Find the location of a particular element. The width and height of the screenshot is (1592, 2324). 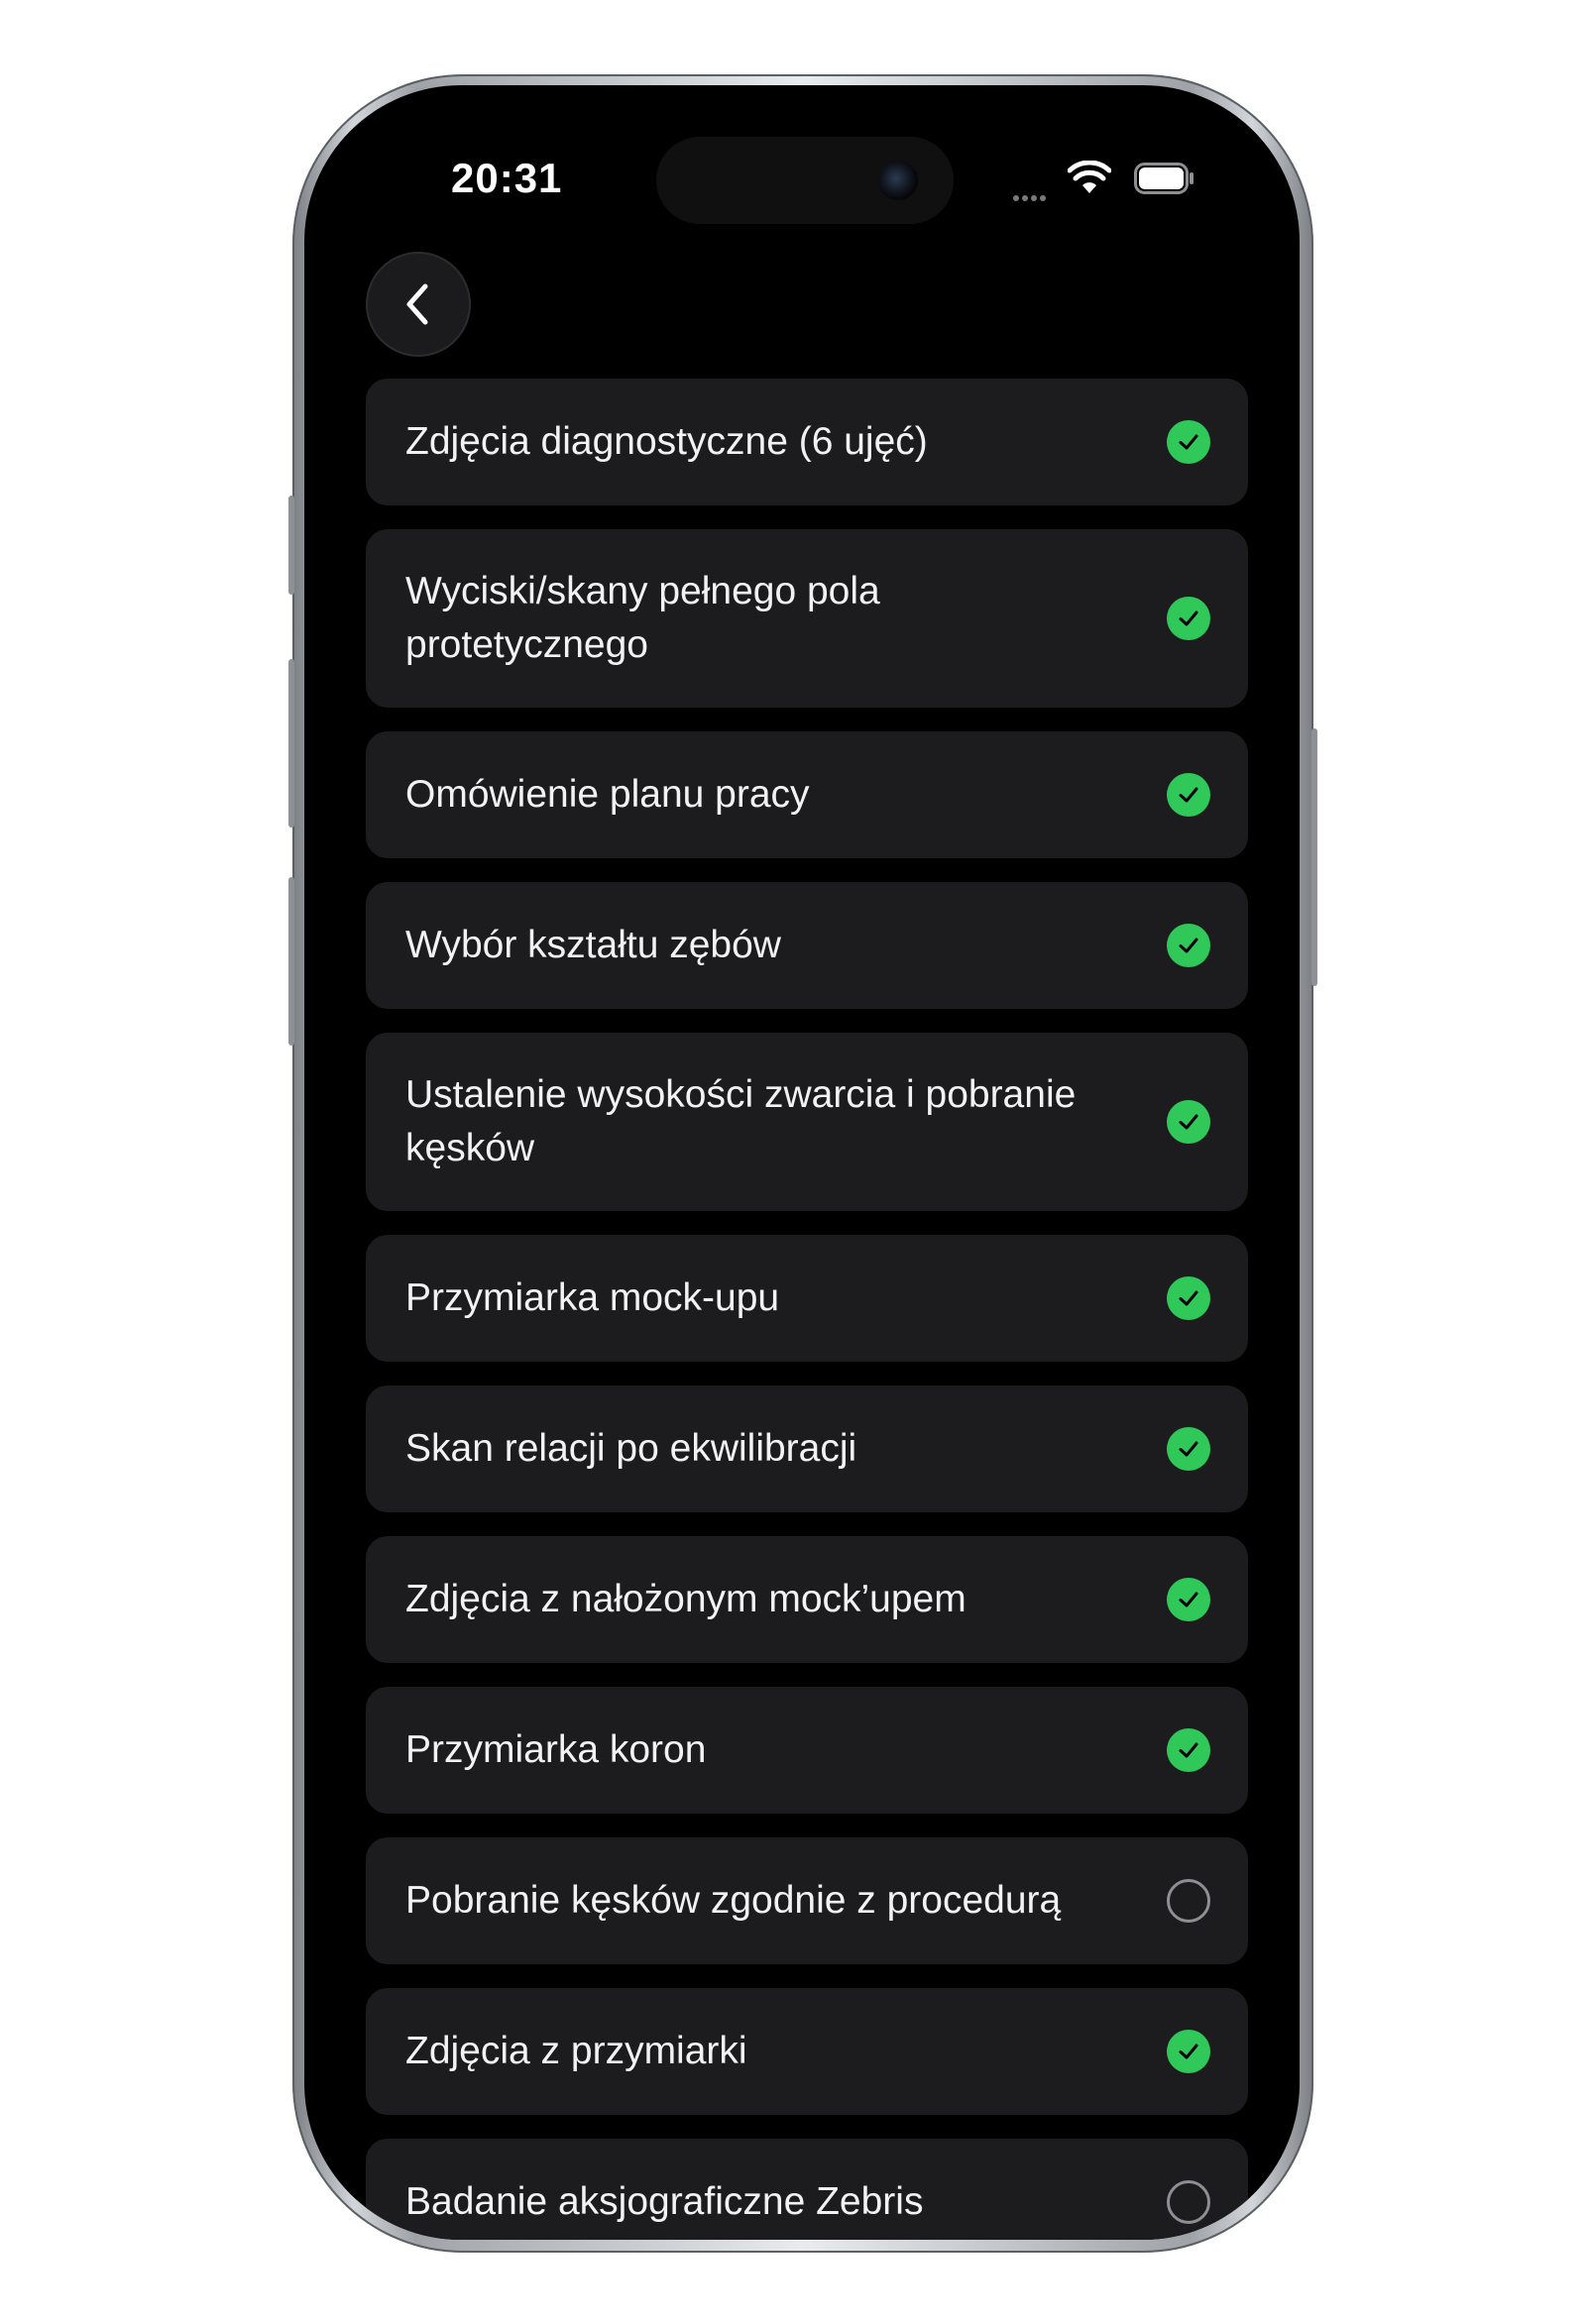

checklist-item: Badanie aksjograficzne Zebris is located at coordinates (807, 2189).